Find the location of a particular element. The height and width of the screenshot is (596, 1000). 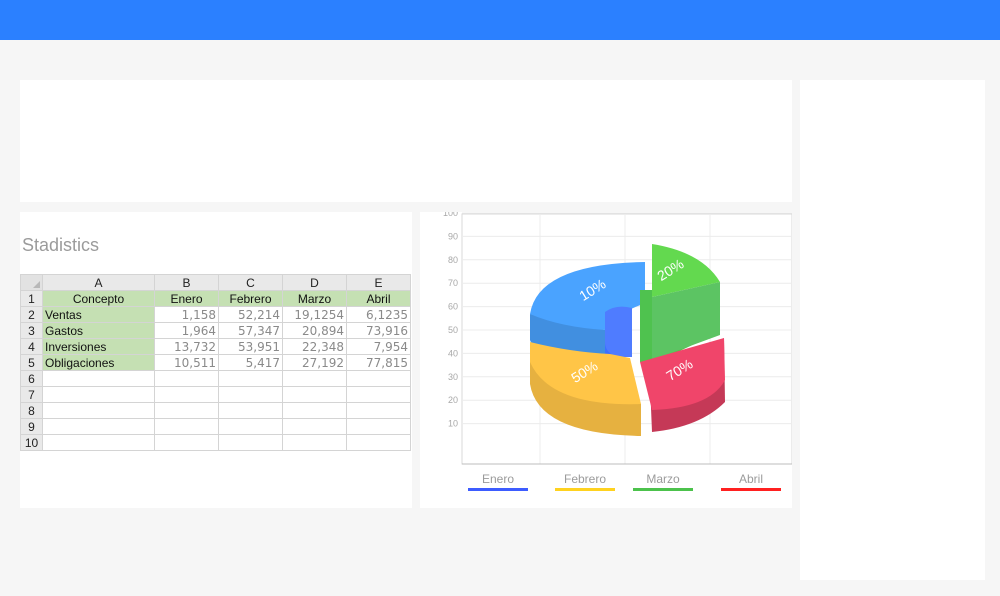

cell-value: 52,214 is located at coordinates (250, 314).